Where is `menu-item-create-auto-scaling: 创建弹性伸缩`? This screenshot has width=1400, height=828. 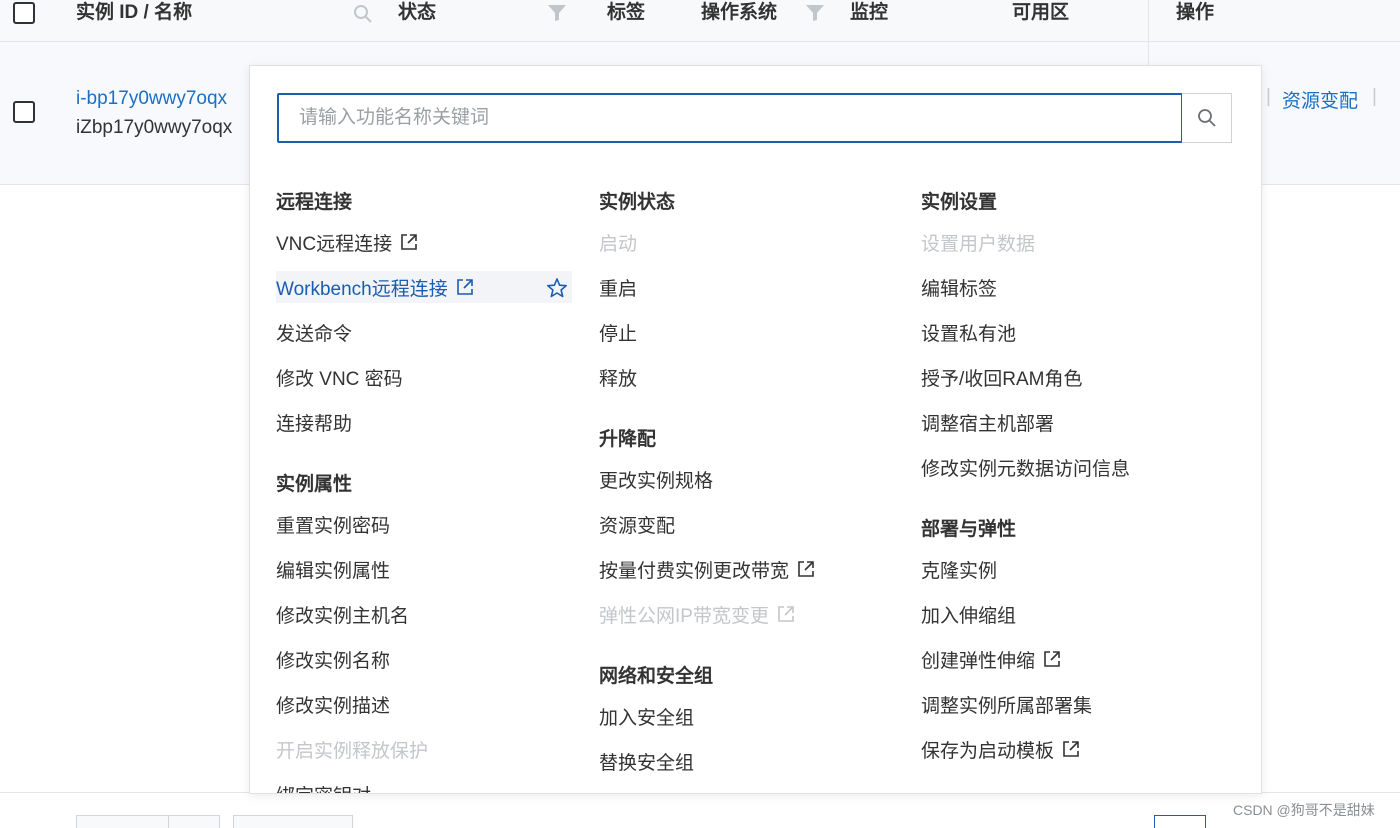
menu-item-create-auto-scaling: 创建弹性伸缩 is located at coordinates (991, 659).